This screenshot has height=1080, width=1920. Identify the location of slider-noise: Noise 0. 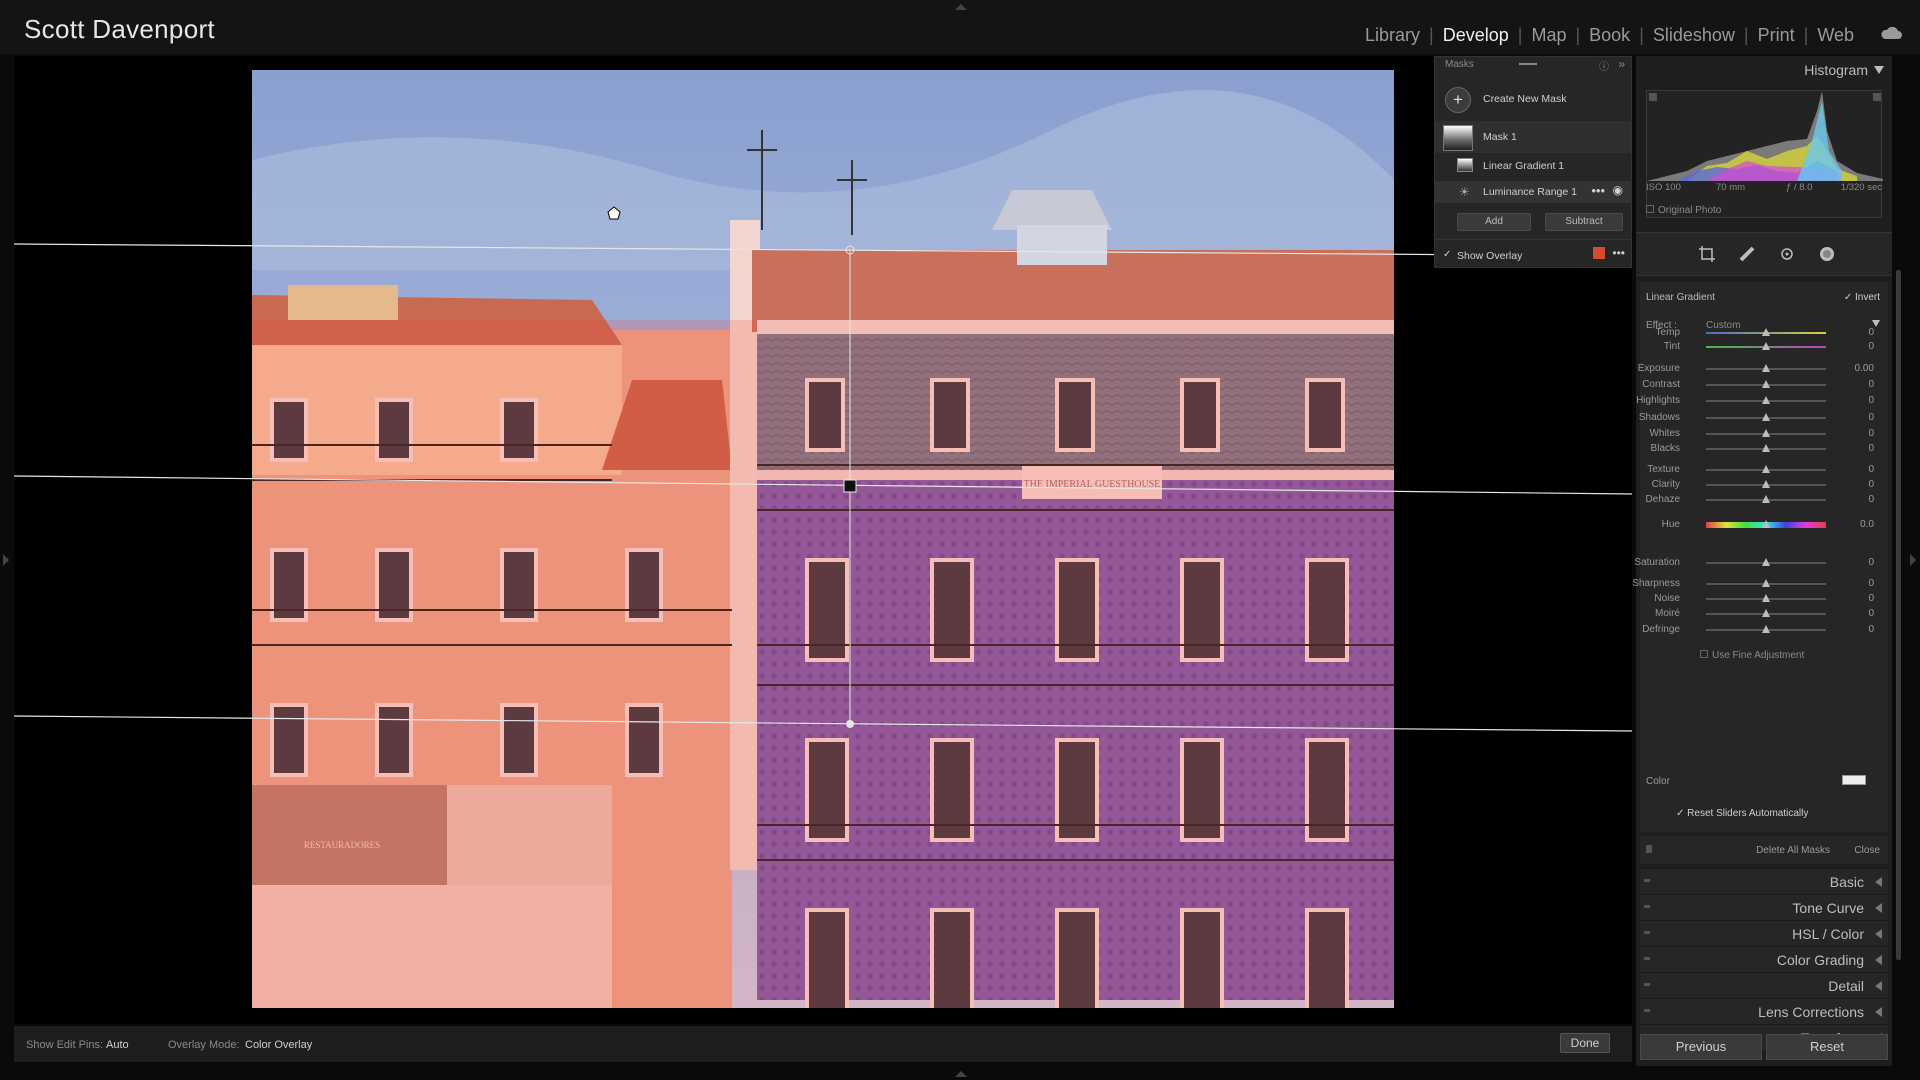
(1764, 599).